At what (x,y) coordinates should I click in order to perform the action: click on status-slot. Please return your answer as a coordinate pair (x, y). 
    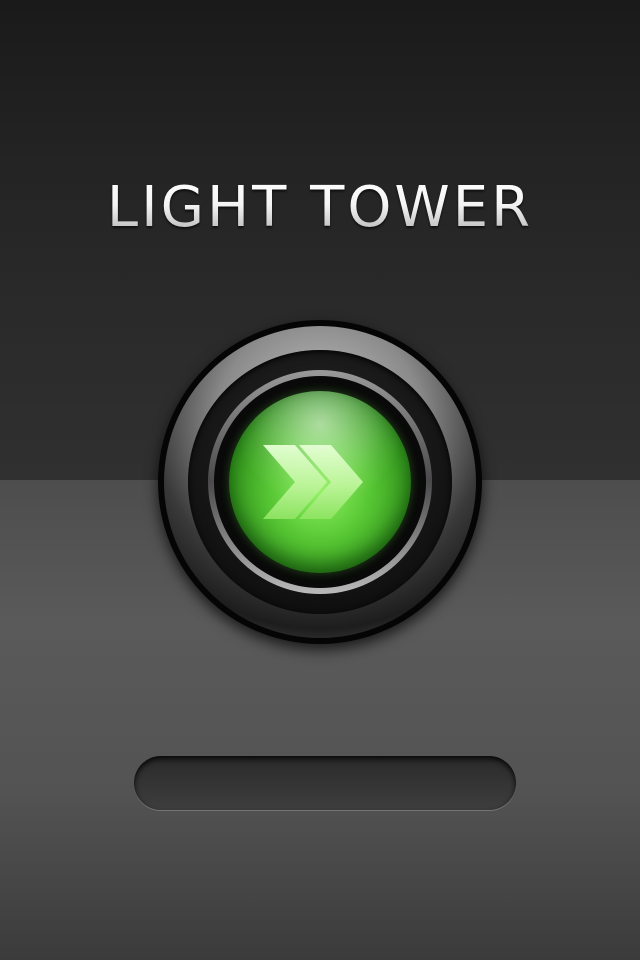
    Looking at the image, I should click on (325, 783).